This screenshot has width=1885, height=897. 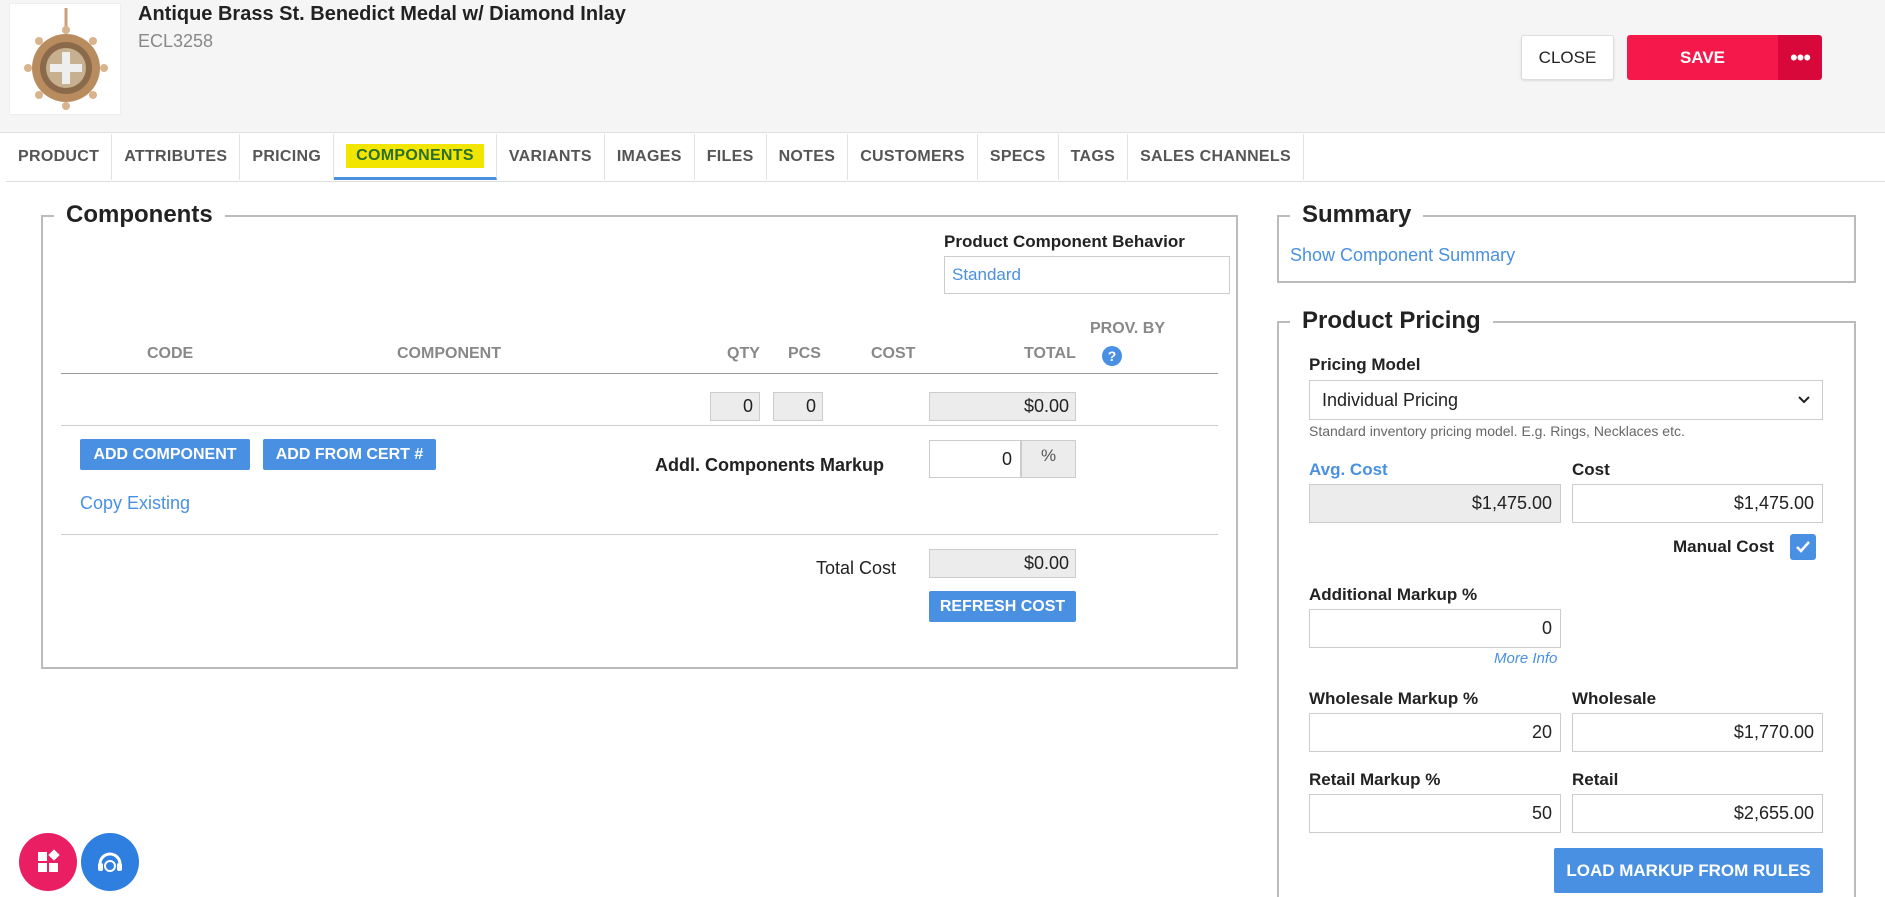 I want to click on load-markup-button: LOAD MARKUP FROM RULES, so click(x=1688, y=870).